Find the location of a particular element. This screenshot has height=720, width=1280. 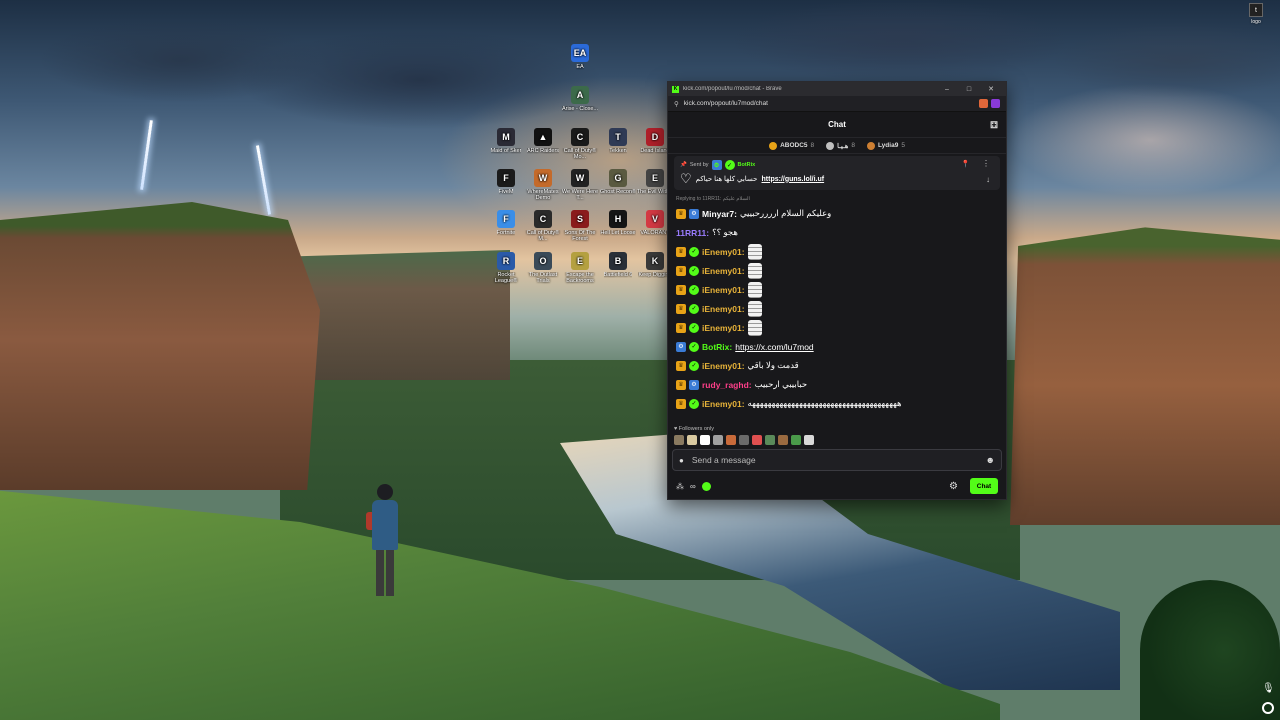

pinned-link: https://guns.lol/i.uf is located at coordinates (793, 179).